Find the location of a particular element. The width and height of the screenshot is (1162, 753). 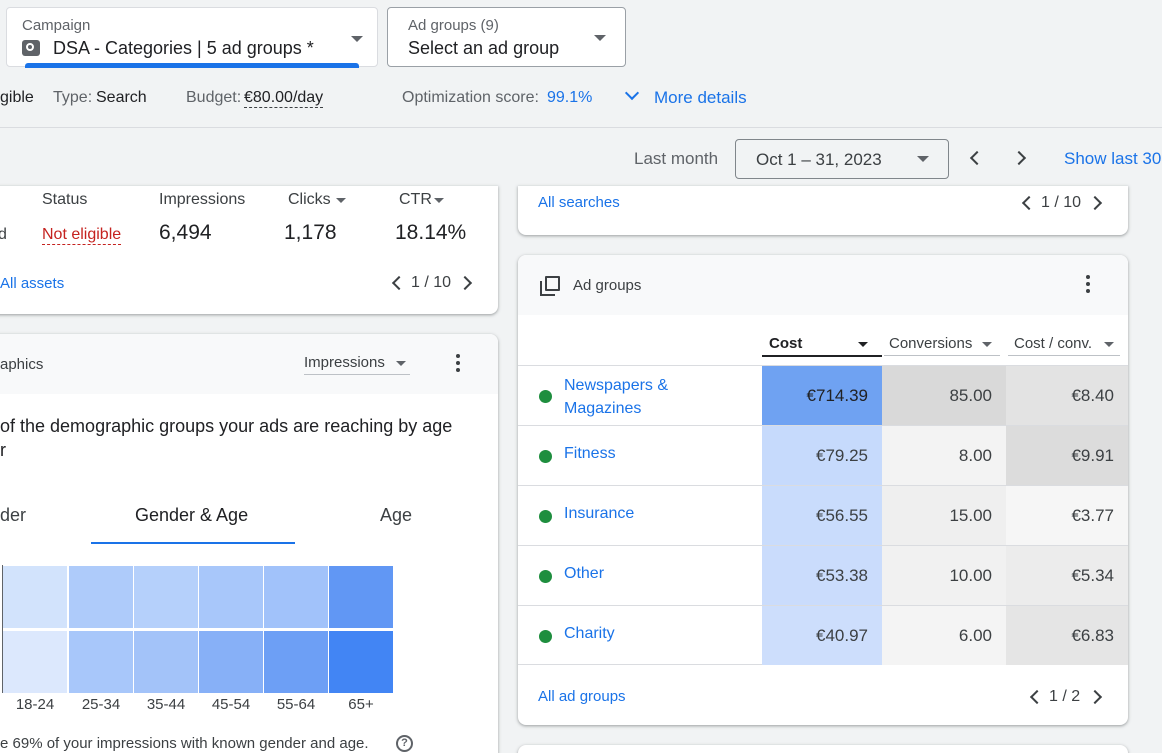

budget-label: Budget: is located at coordinates (214, 97).